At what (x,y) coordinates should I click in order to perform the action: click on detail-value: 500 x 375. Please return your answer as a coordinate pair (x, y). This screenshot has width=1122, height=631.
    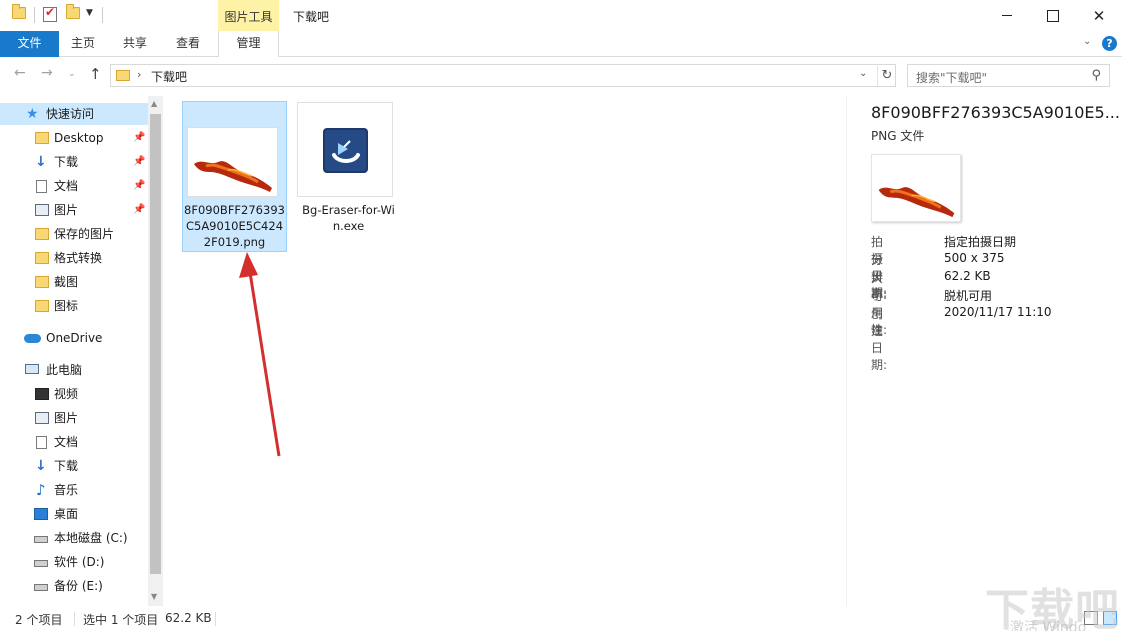
    Looking at the image, I should click on (974, 258).